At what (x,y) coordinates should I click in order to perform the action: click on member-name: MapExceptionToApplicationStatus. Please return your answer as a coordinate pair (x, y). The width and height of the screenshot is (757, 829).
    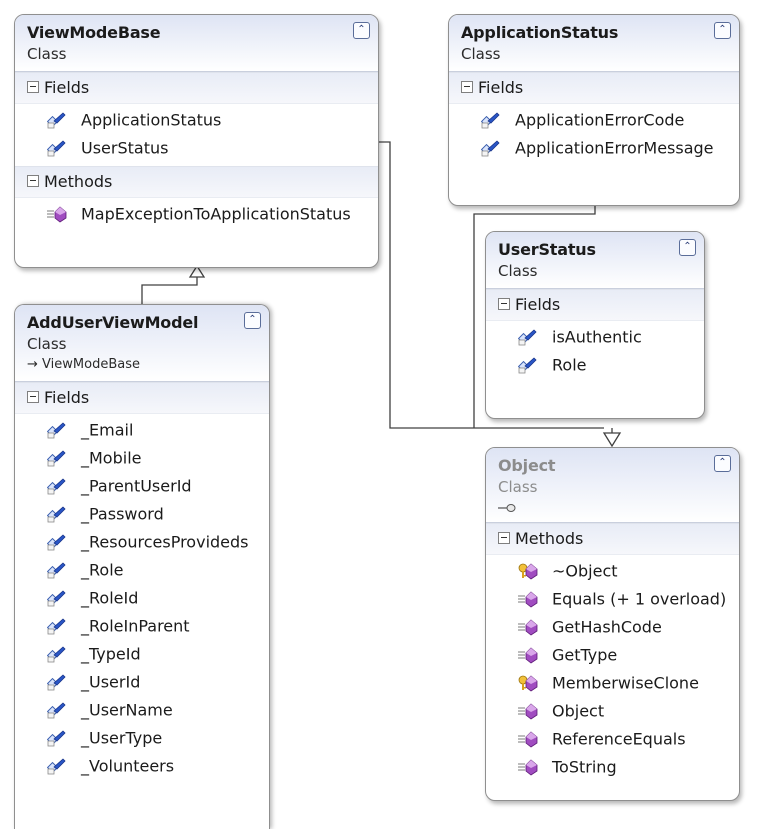
    Looking at the image, I should click on (216, 214).